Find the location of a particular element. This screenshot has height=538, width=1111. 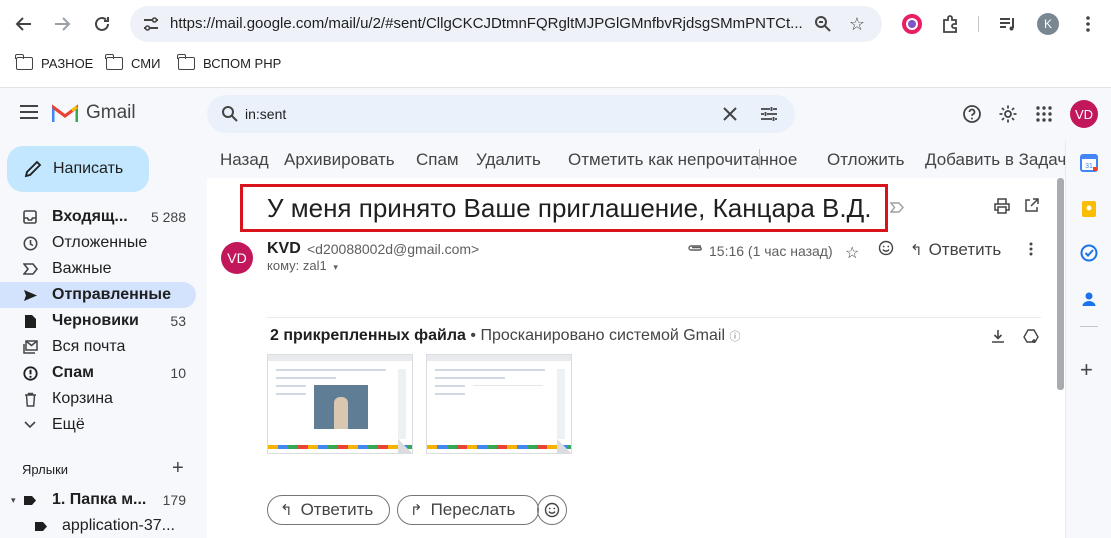

sidebar-item-inbox: Входящ... 5 288 is located at coordinates (98, 217).